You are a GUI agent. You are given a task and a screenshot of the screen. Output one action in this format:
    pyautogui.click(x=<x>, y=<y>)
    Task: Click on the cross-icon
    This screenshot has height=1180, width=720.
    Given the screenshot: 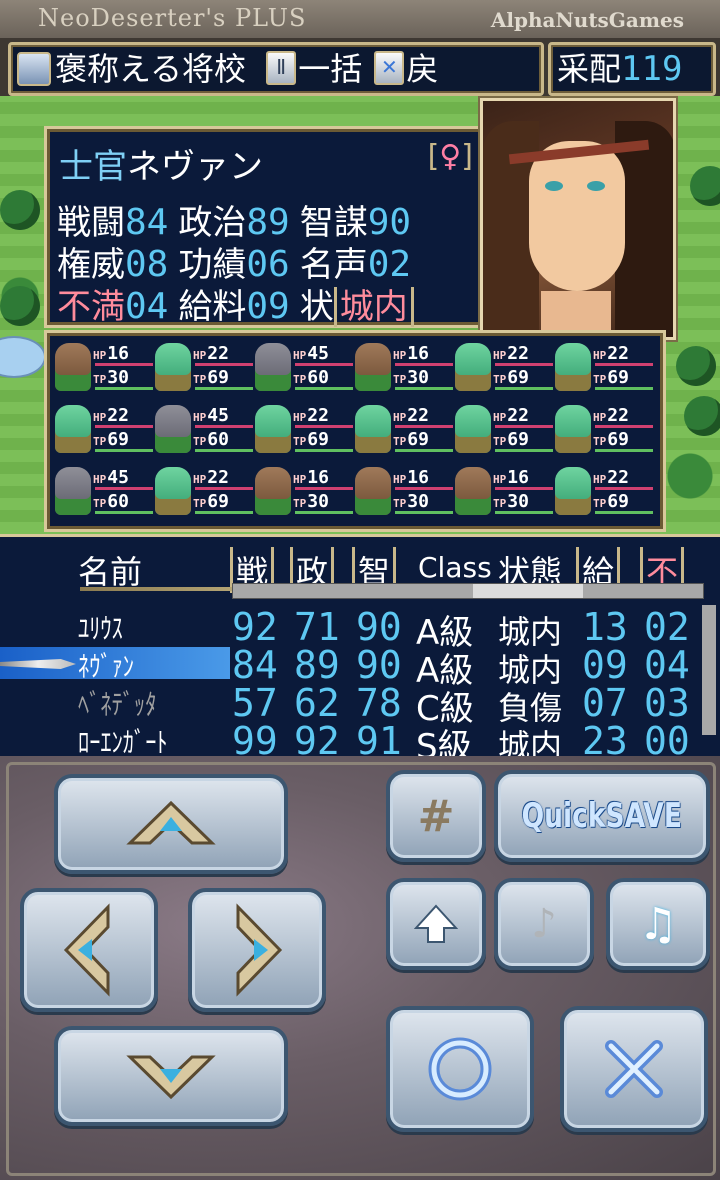 What is the action you would take?
    pyautogui.click(x=634, y=1069)
    